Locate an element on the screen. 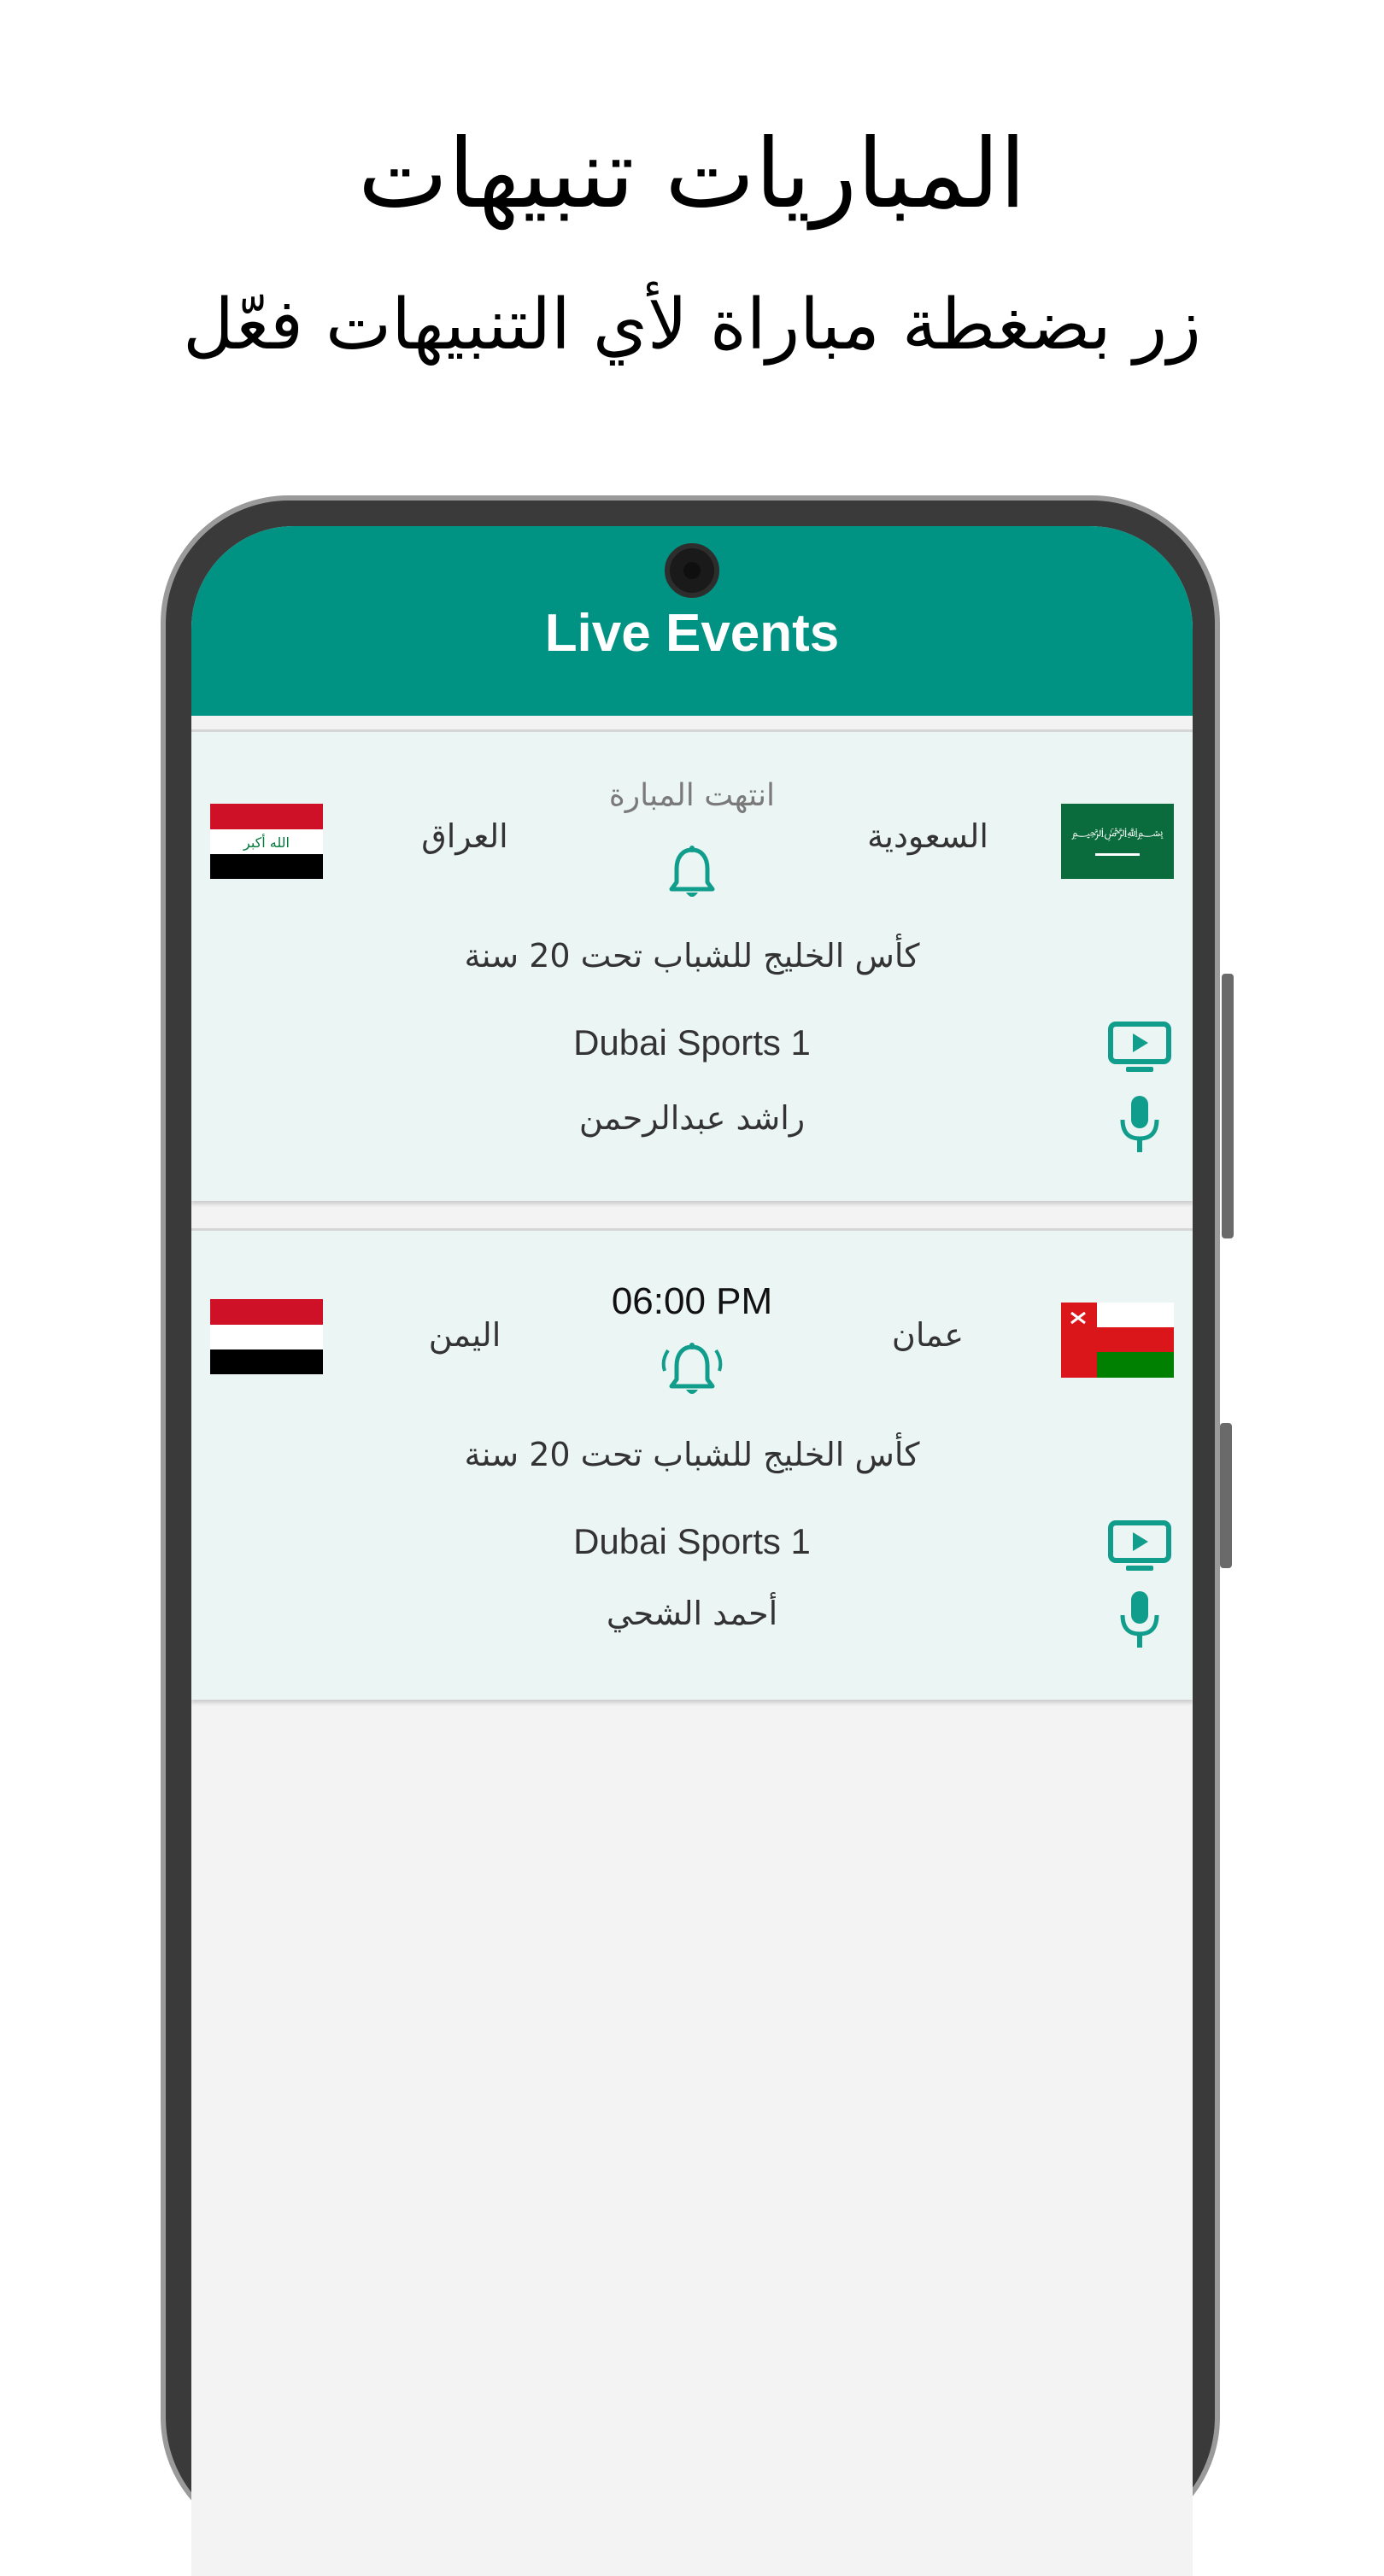 This screenshot has height=2576, width=1384. yemen-flag-icon is located at coordinates (266, 1336).